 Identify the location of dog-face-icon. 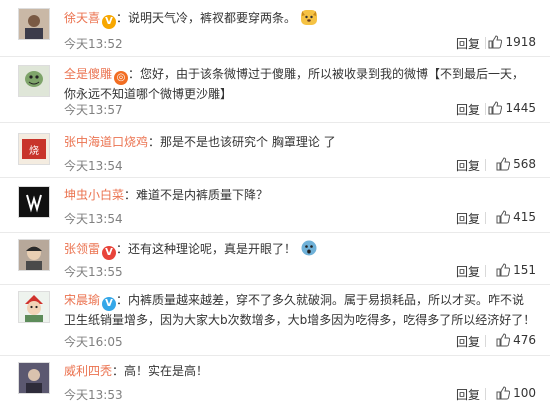
(308, 17).